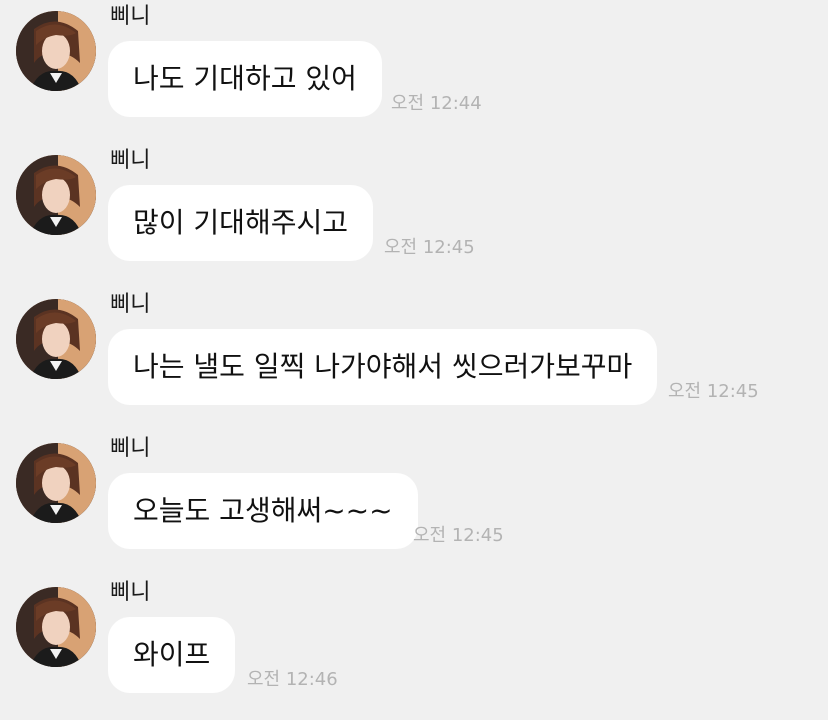 The image size is (828, 720). I want to click on message-bubble: 많이 기대해주시고, so click(240, 223).